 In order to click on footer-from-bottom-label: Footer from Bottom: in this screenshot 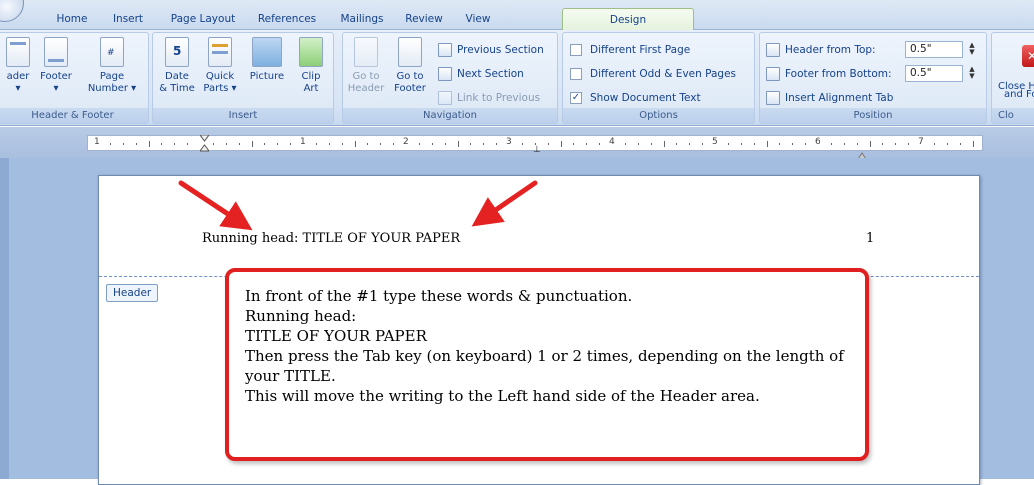, I will do `click(829, 74)`.